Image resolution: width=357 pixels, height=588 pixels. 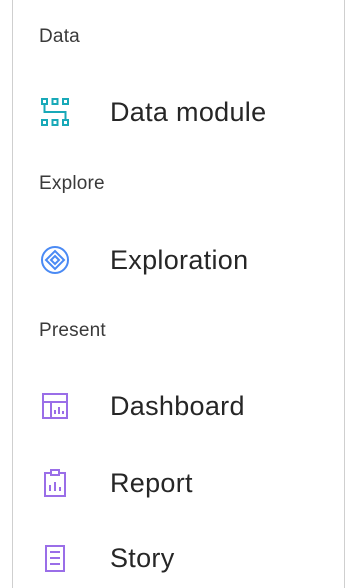 I want to click on menu-item-data-module: Data module, so click(x=178, y=112).